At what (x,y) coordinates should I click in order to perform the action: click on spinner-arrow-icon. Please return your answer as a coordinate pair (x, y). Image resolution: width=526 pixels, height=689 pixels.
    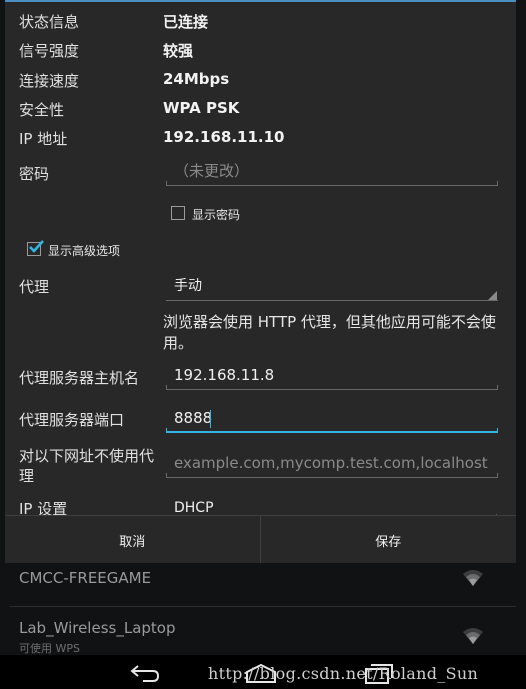
    Looking at the image, I should click on (492, 295).